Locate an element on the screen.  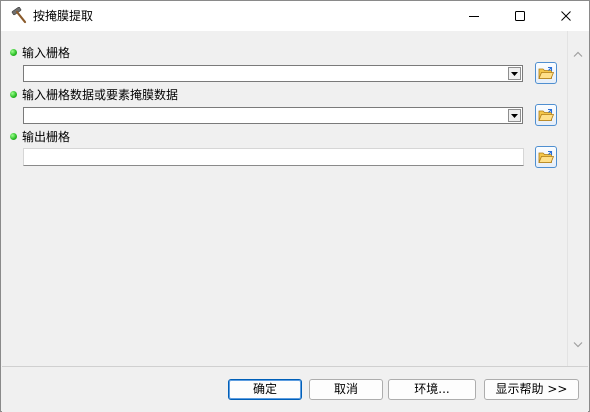
minimize-button is located at coordinates (474, 16).